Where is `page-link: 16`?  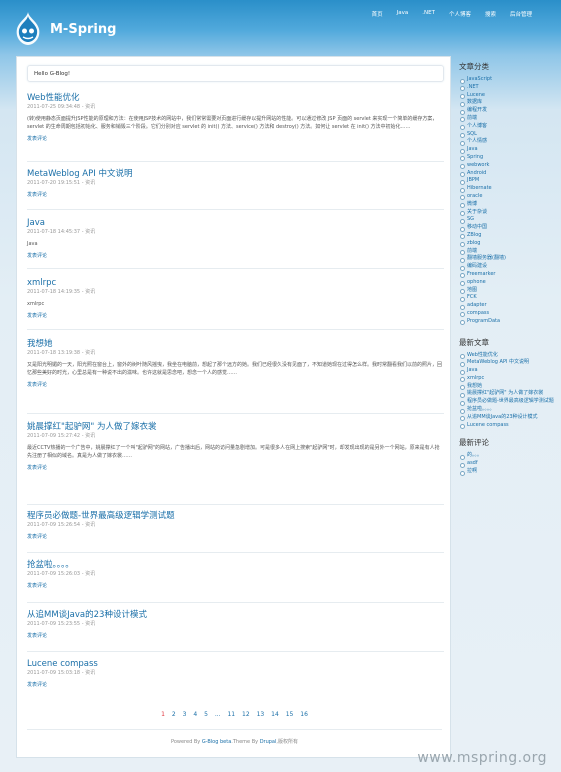 page-link: 16 is located at coordinates (304, 714).